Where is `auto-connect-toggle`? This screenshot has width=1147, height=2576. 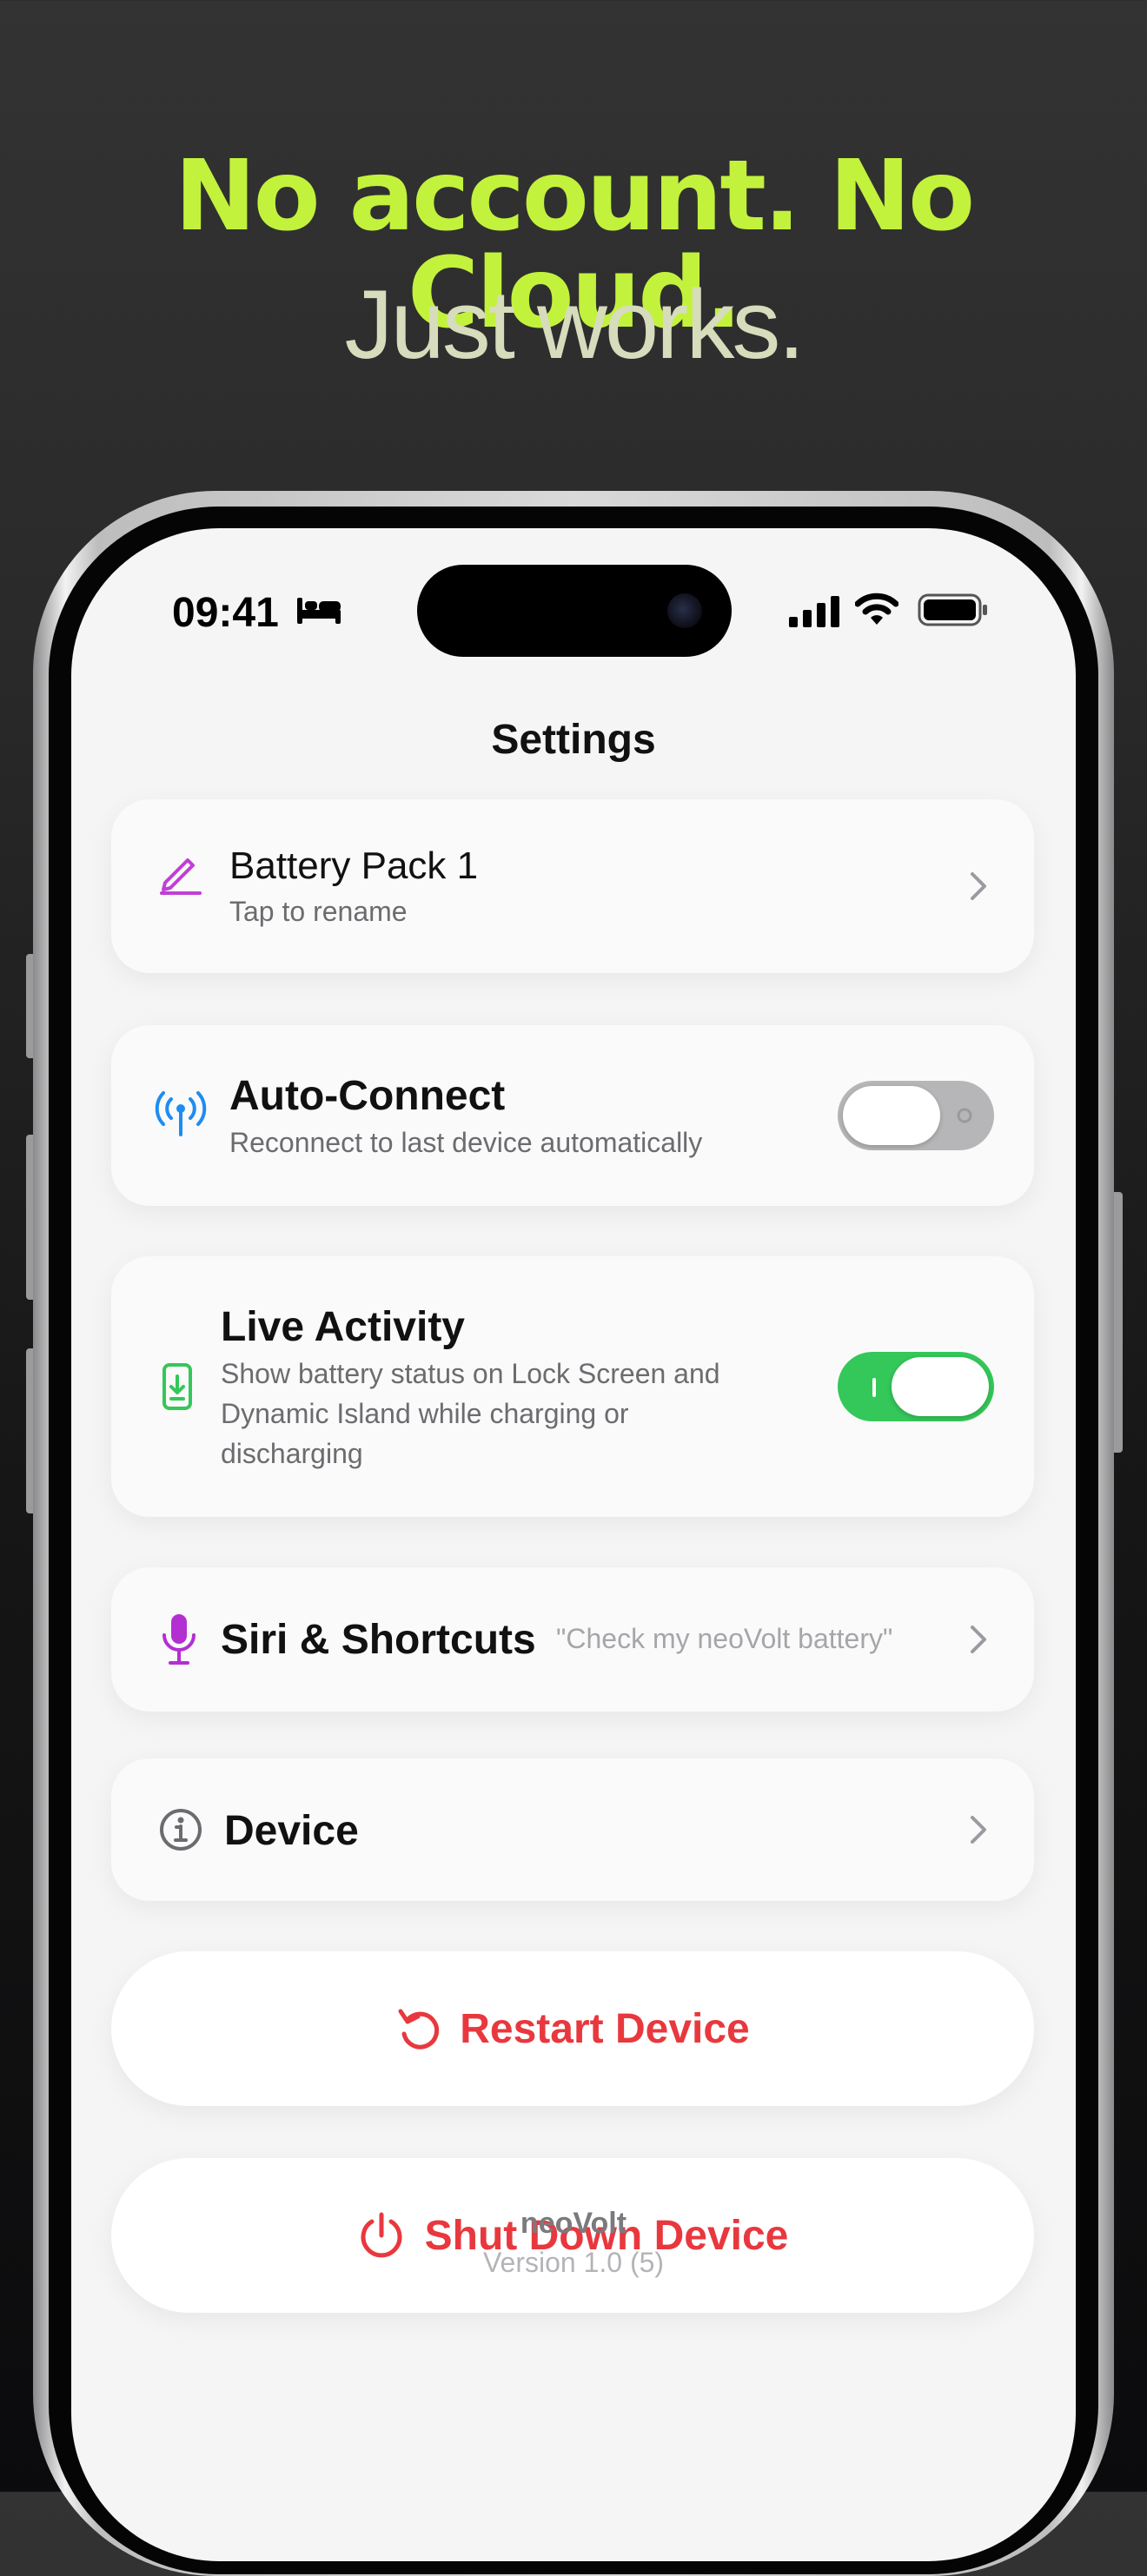
auto-connect-toggle is located at coordinates (916, 1115).